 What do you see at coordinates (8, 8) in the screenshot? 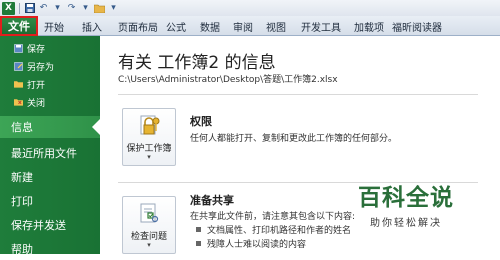
I see `excel-logo-icon: X` at bounding box center [8, 8].